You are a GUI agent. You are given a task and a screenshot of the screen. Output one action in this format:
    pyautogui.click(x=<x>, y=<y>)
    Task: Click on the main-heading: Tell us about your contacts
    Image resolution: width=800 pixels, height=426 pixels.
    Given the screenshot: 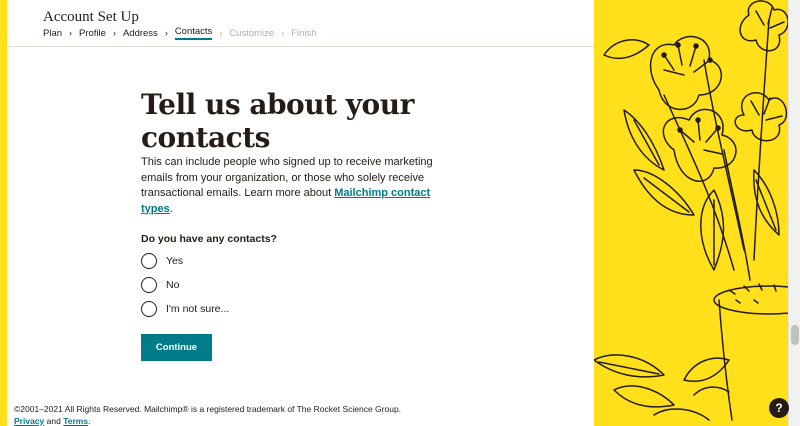 What is the action you would take?
    pyautogui.click(x=277, y=121)
    